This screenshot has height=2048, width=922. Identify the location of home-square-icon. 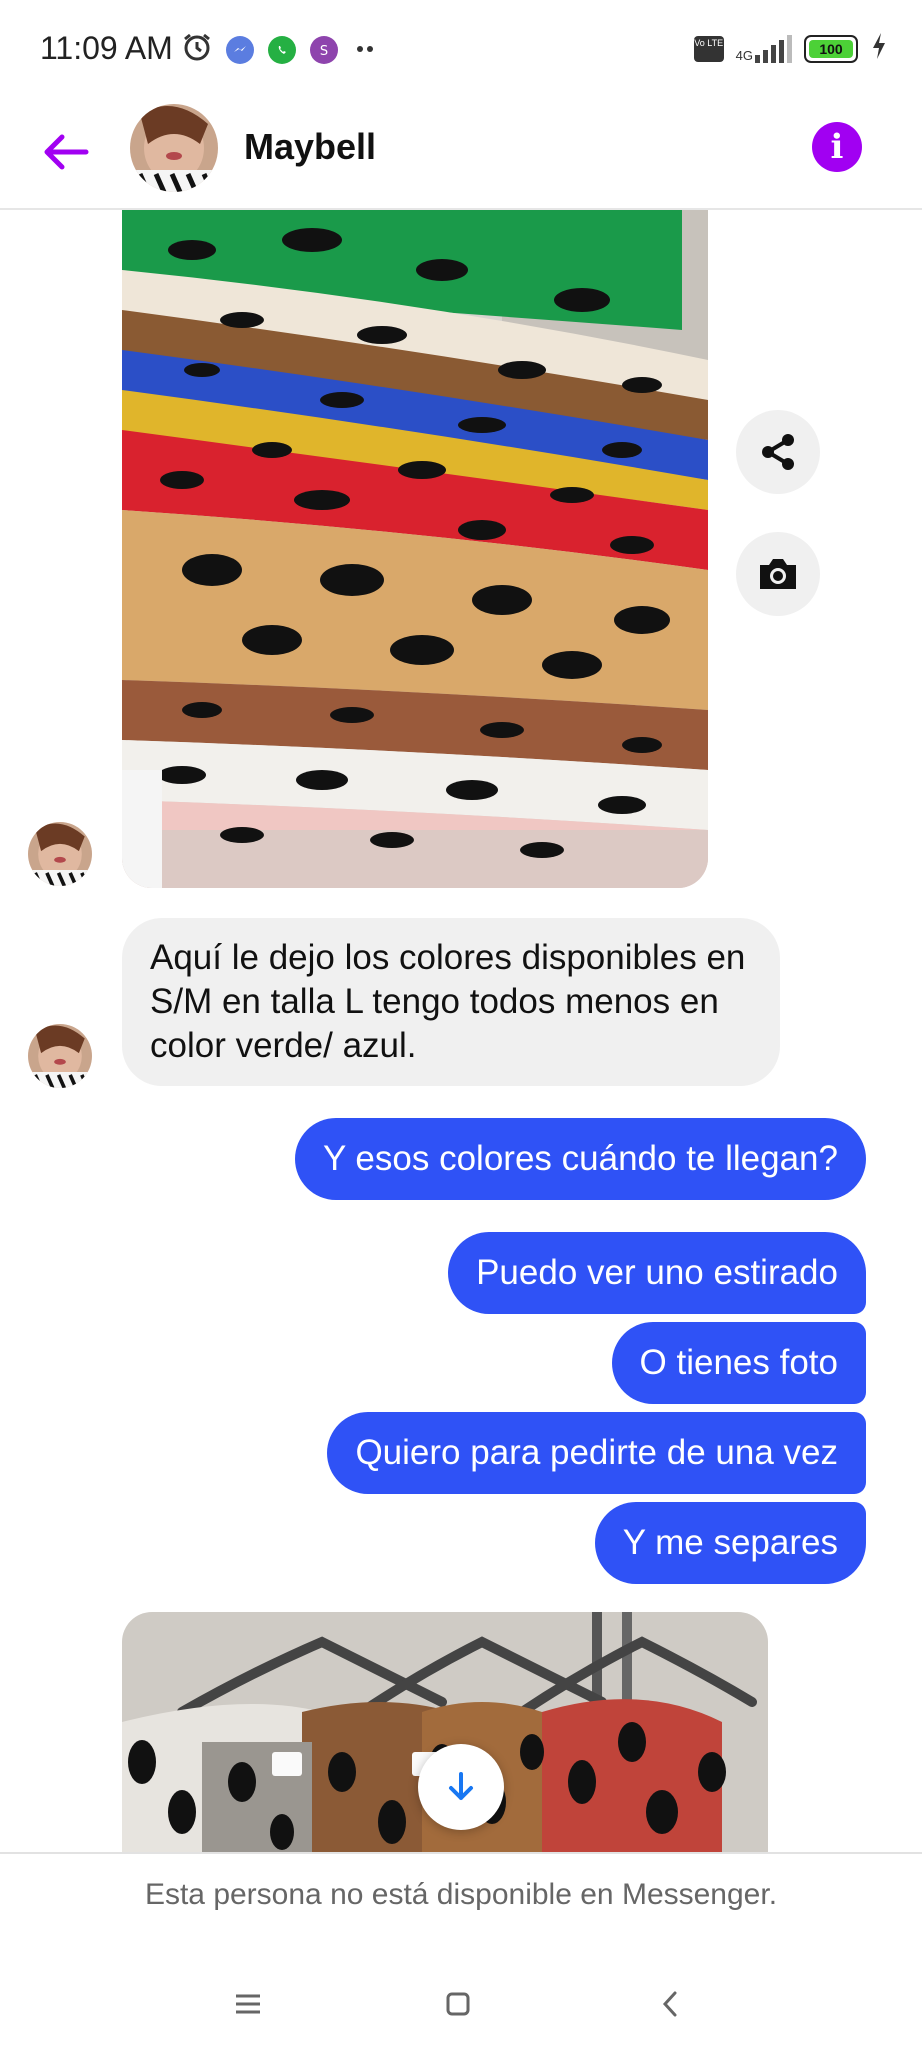
(458, 2004).